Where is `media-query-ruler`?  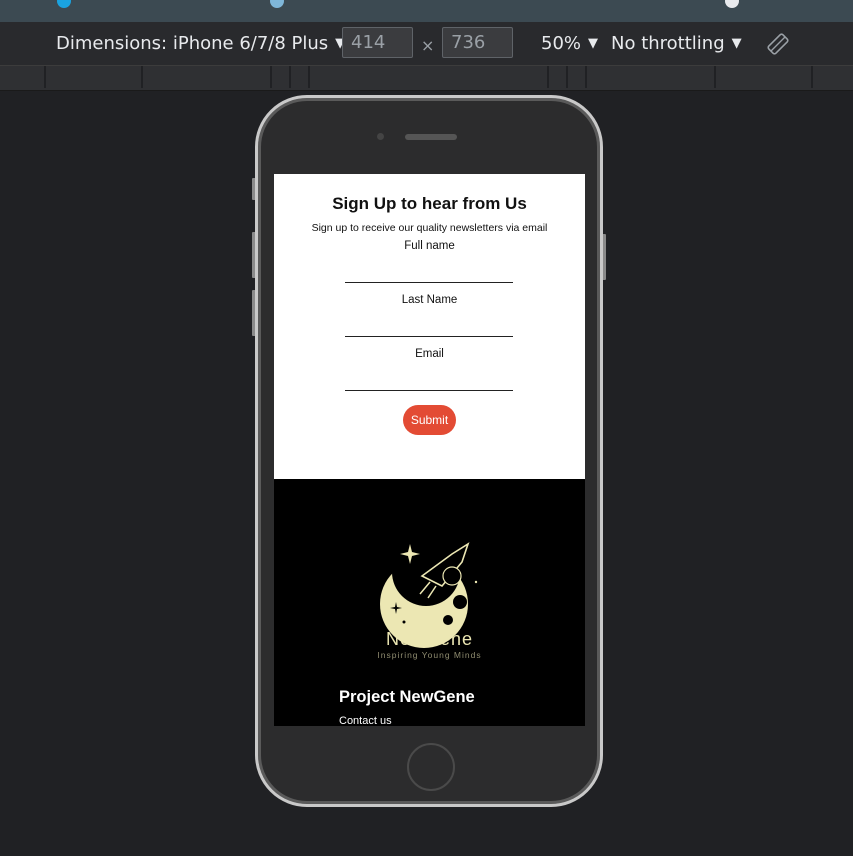
media-query-ruler is located at coordinates (426, 78).